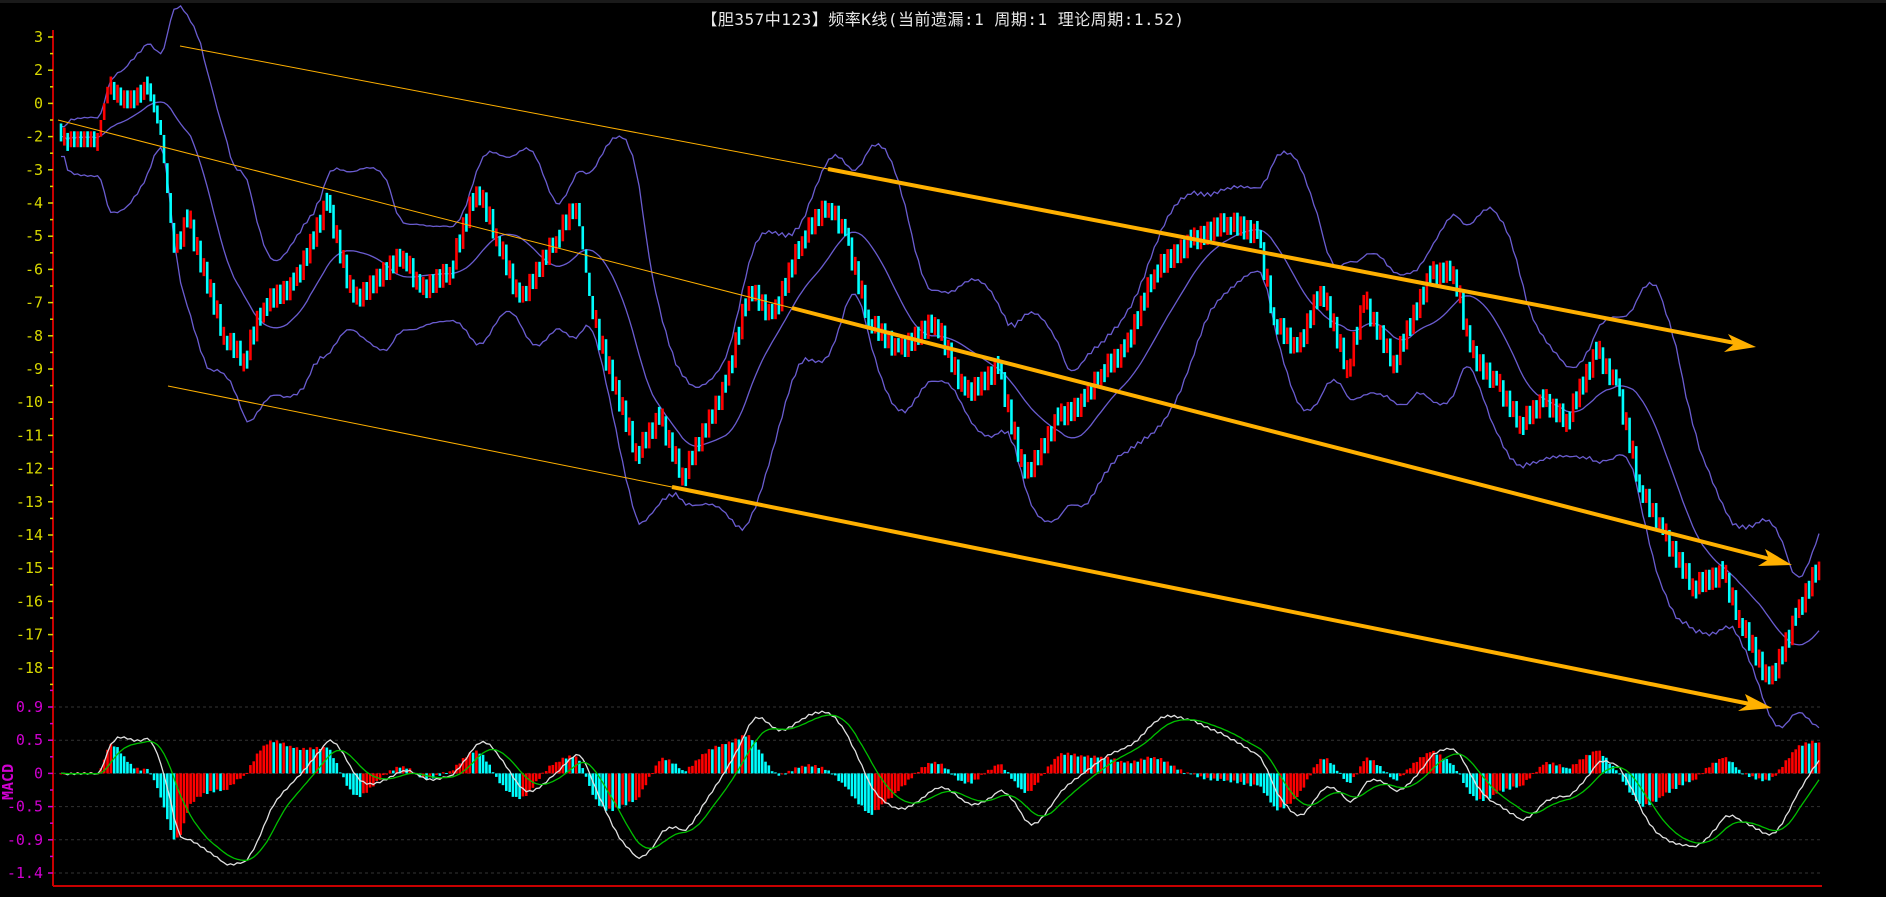  Describe the element at coordinates (34, 203) in the screenshot. I see `y-tick-label: -4` at that location.